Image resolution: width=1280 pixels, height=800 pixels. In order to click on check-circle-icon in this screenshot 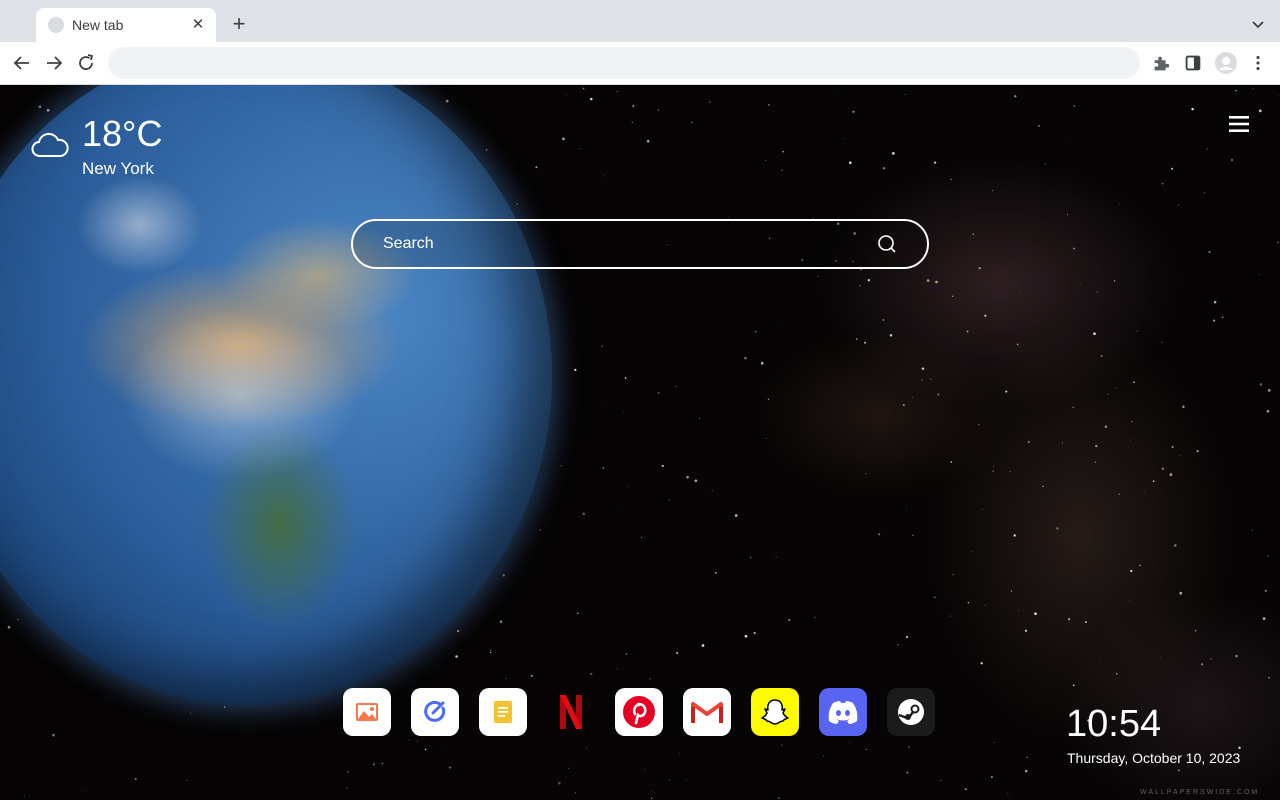, I will do `click(435, 711)`.